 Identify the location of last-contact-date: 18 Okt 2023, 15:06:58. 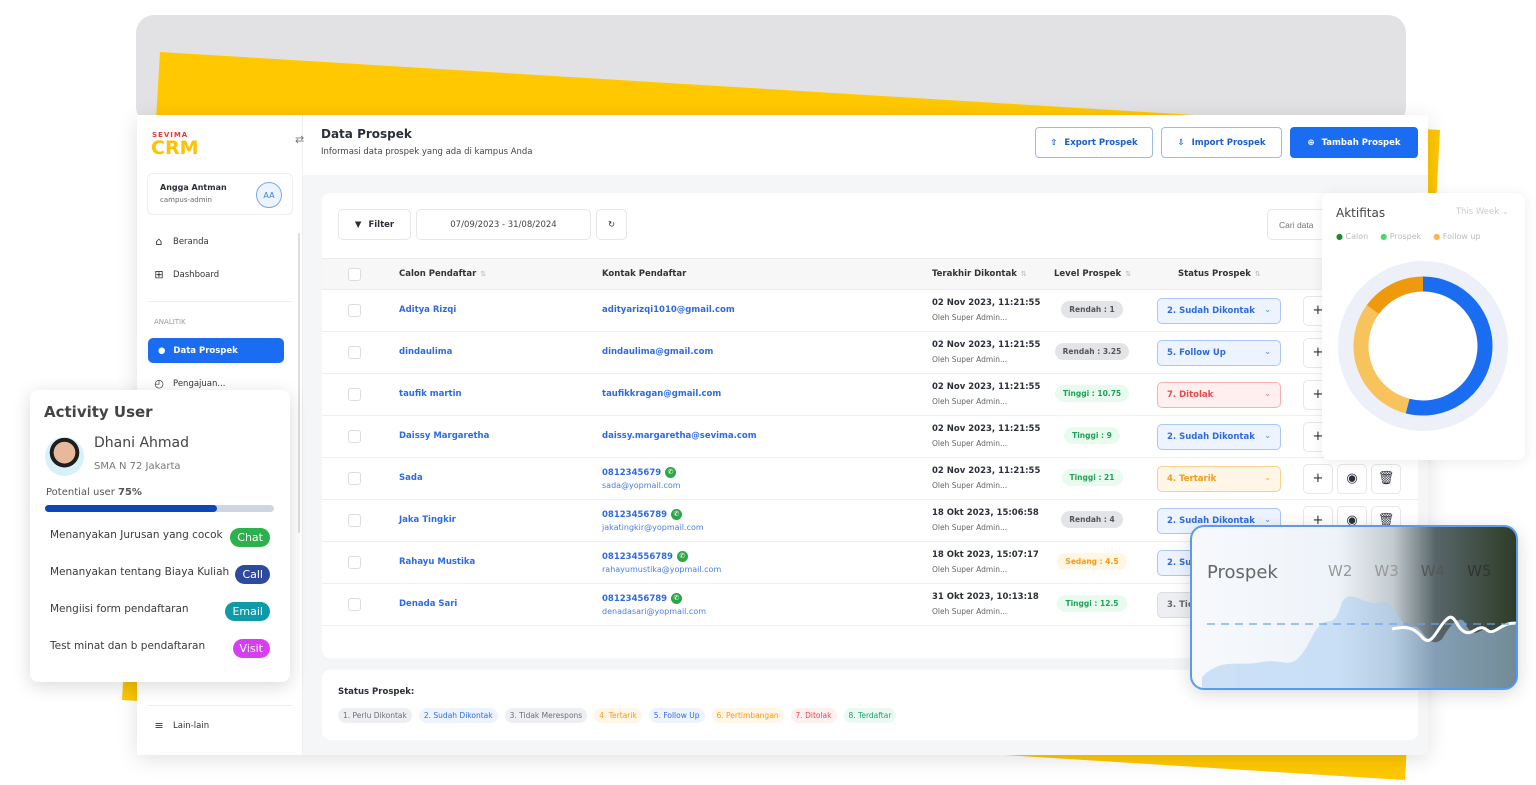
(985, 513).